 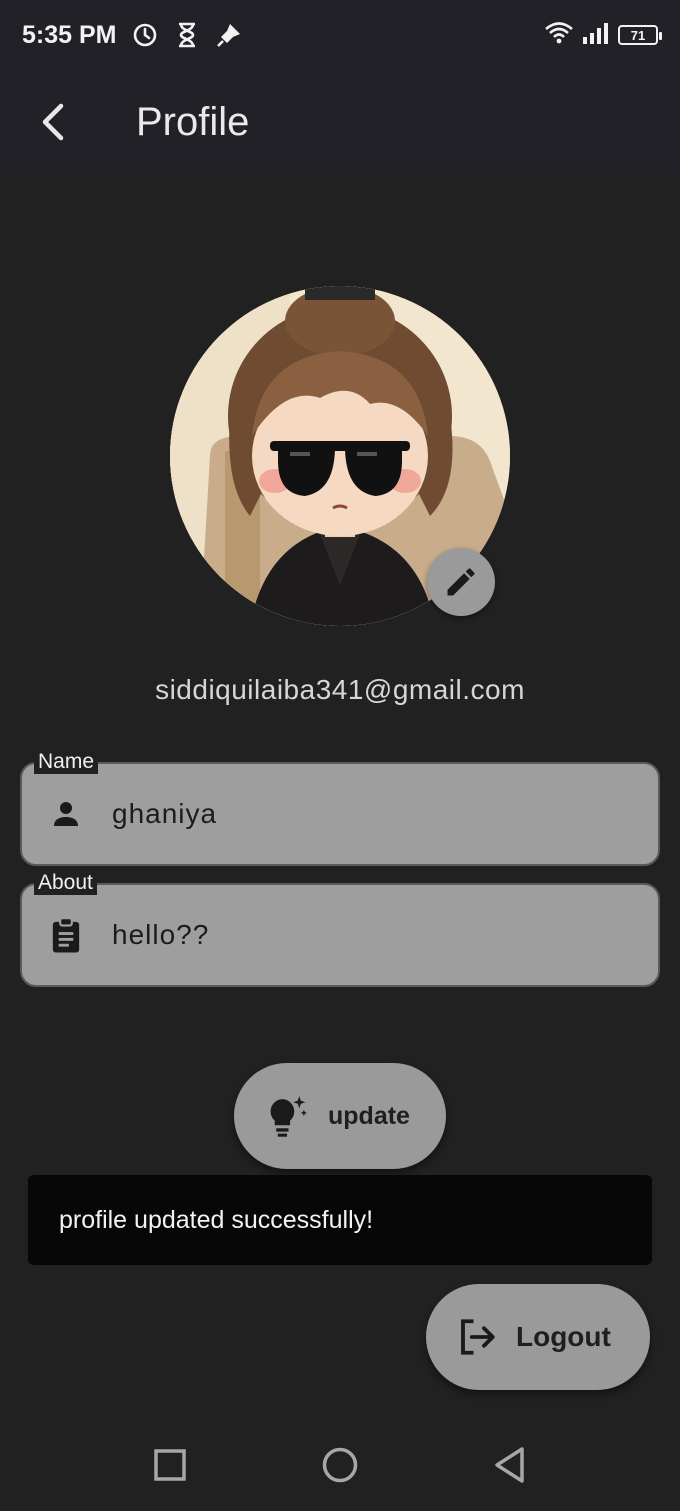 I want to click on about-label: About, so click(x=65, y=883).